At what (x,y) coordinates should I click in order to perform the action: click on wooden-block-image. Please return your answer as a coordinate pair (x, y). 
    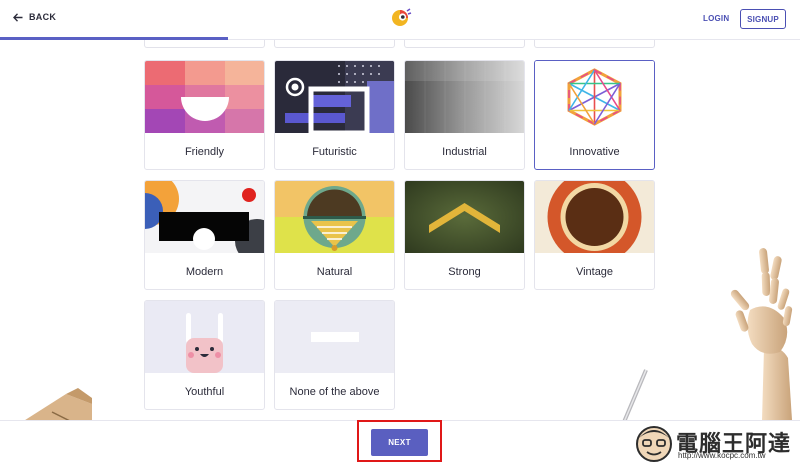
    Looking at the image, I should click on (57, 405).